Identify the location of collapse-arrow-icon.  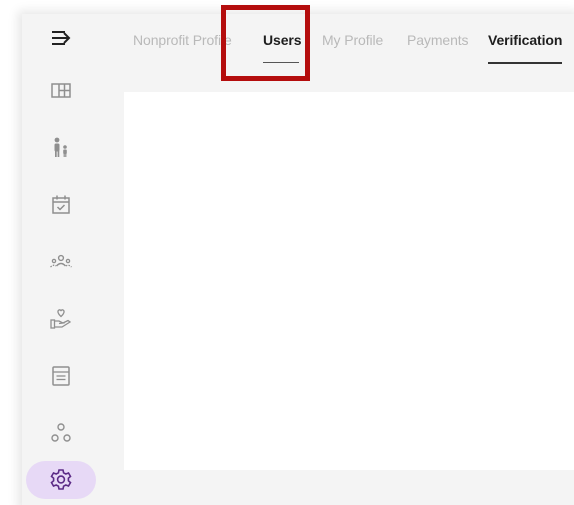
(61, 38).